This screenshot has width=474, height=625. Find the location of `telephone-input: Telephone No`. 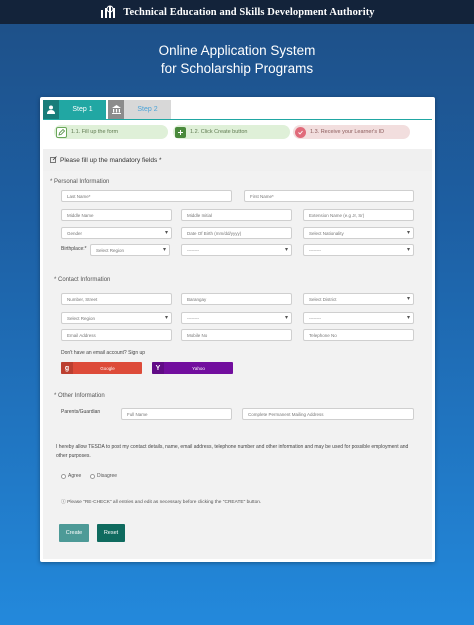

telephone-input: Telephone No is located at coordinates (358, 335).